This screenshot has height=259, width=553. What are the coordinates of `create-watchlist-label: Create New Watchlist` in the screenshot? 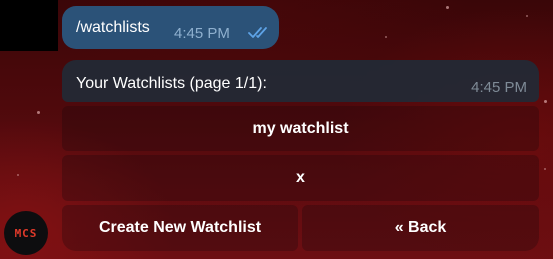 It's located at (180, 227).